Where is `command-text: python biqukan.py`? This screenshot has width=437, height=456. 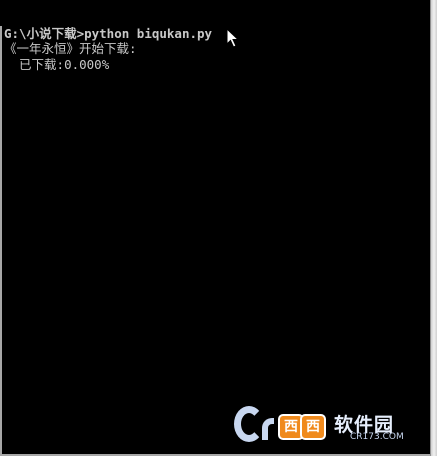
command-text: python biqukan.py is located at coordinates (148, 33).